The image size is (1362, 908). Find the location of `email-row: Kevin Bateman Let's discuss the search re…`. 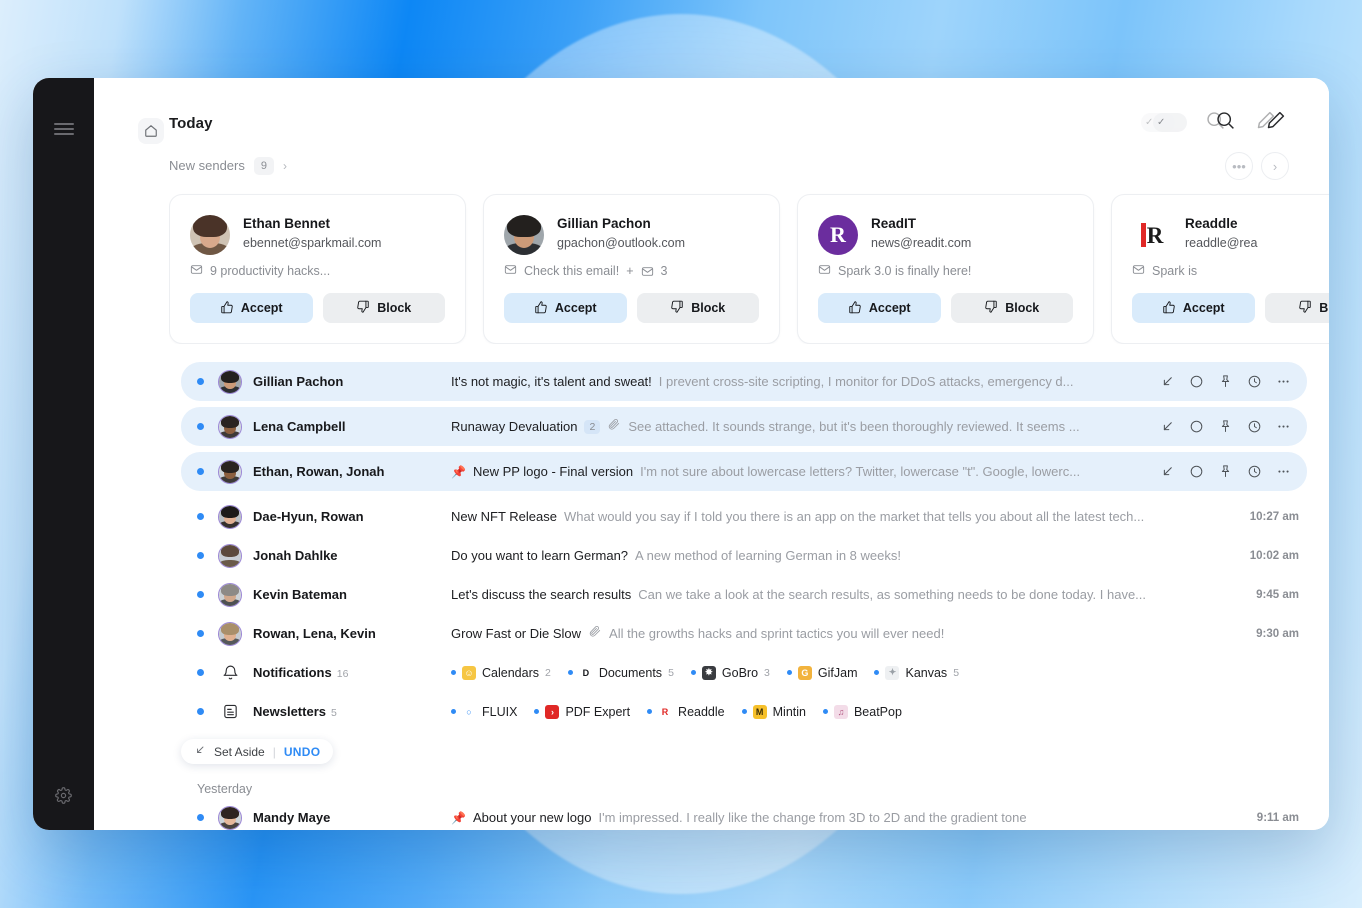

email-row: Kevin Bateman Let's discuss the search re… is located at coordinates (744, 594).